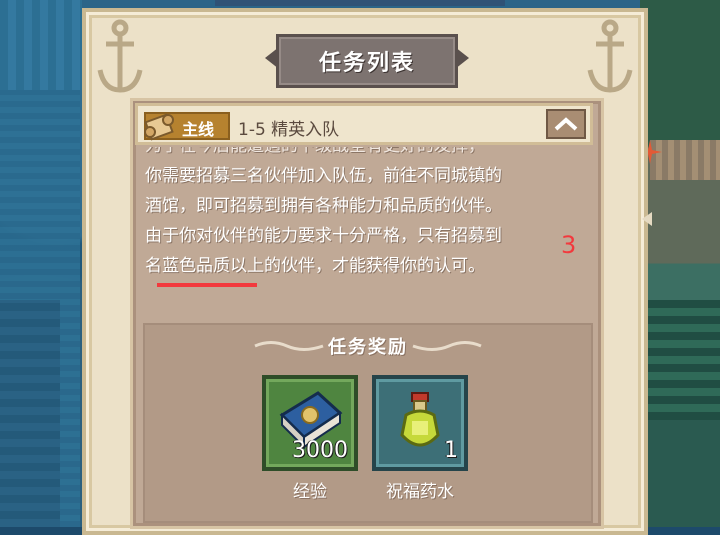 The image size is (720, 535). Describe the element at coordinates (366, 63) in the screenshot. I see `panel-title: 任务列表` at that location.